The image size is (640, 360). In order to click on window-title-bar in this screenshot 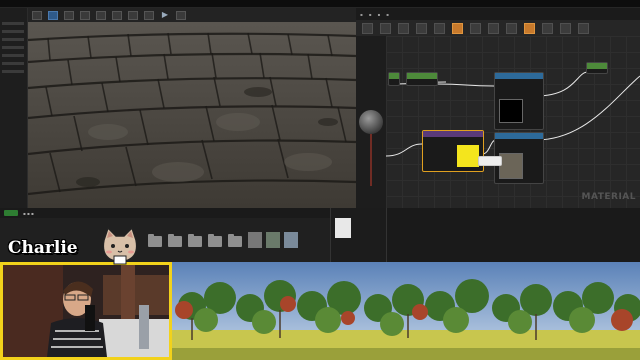, I will do `click(320, 4)`.